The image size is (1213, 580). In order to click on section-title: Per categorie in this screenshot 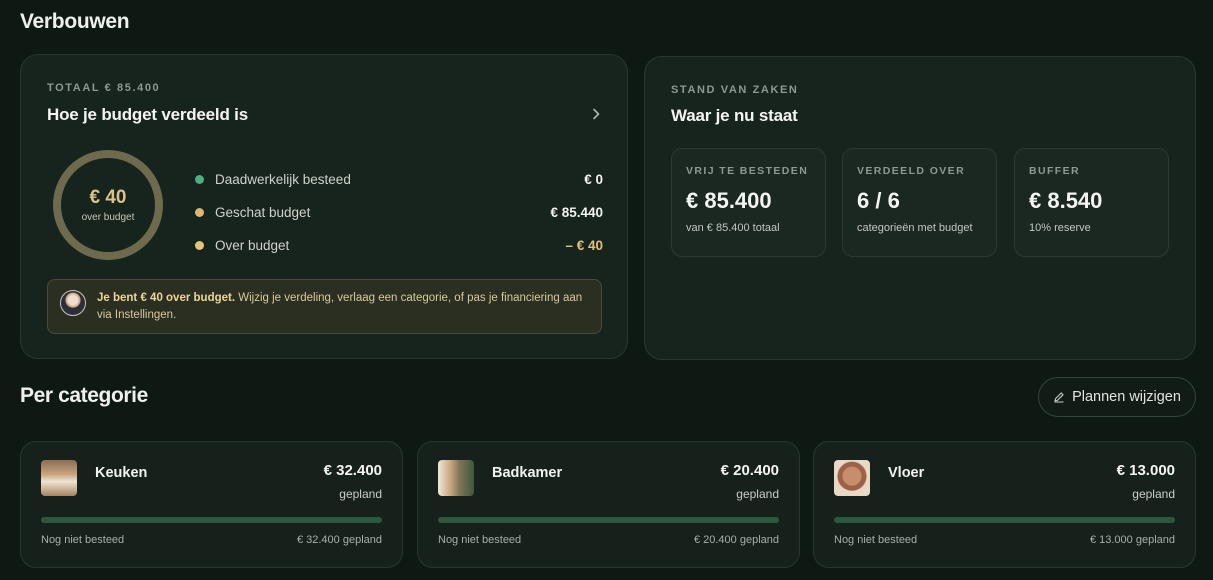, I will do `click(84, 395)`.